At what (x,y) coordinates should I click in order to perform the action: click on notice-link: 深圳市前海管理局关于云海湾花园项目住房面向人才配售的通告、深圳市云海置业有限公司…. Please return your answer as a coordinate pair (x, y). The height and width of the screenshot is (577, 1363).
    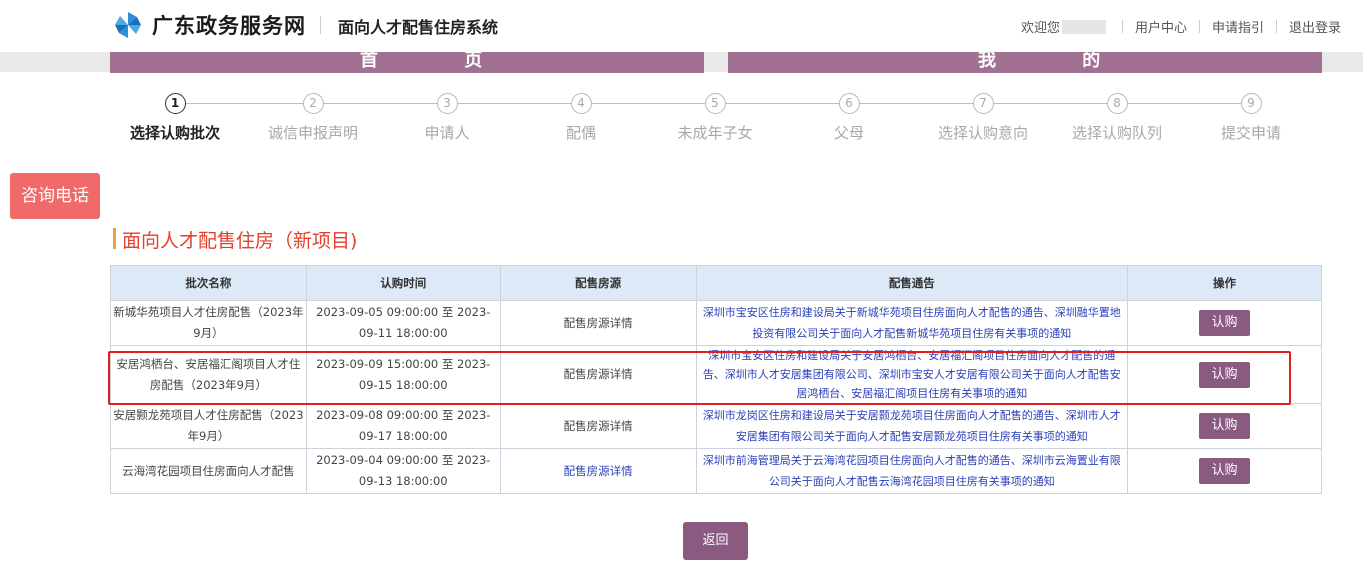
    Looking at the image, I should click on (912, 471).